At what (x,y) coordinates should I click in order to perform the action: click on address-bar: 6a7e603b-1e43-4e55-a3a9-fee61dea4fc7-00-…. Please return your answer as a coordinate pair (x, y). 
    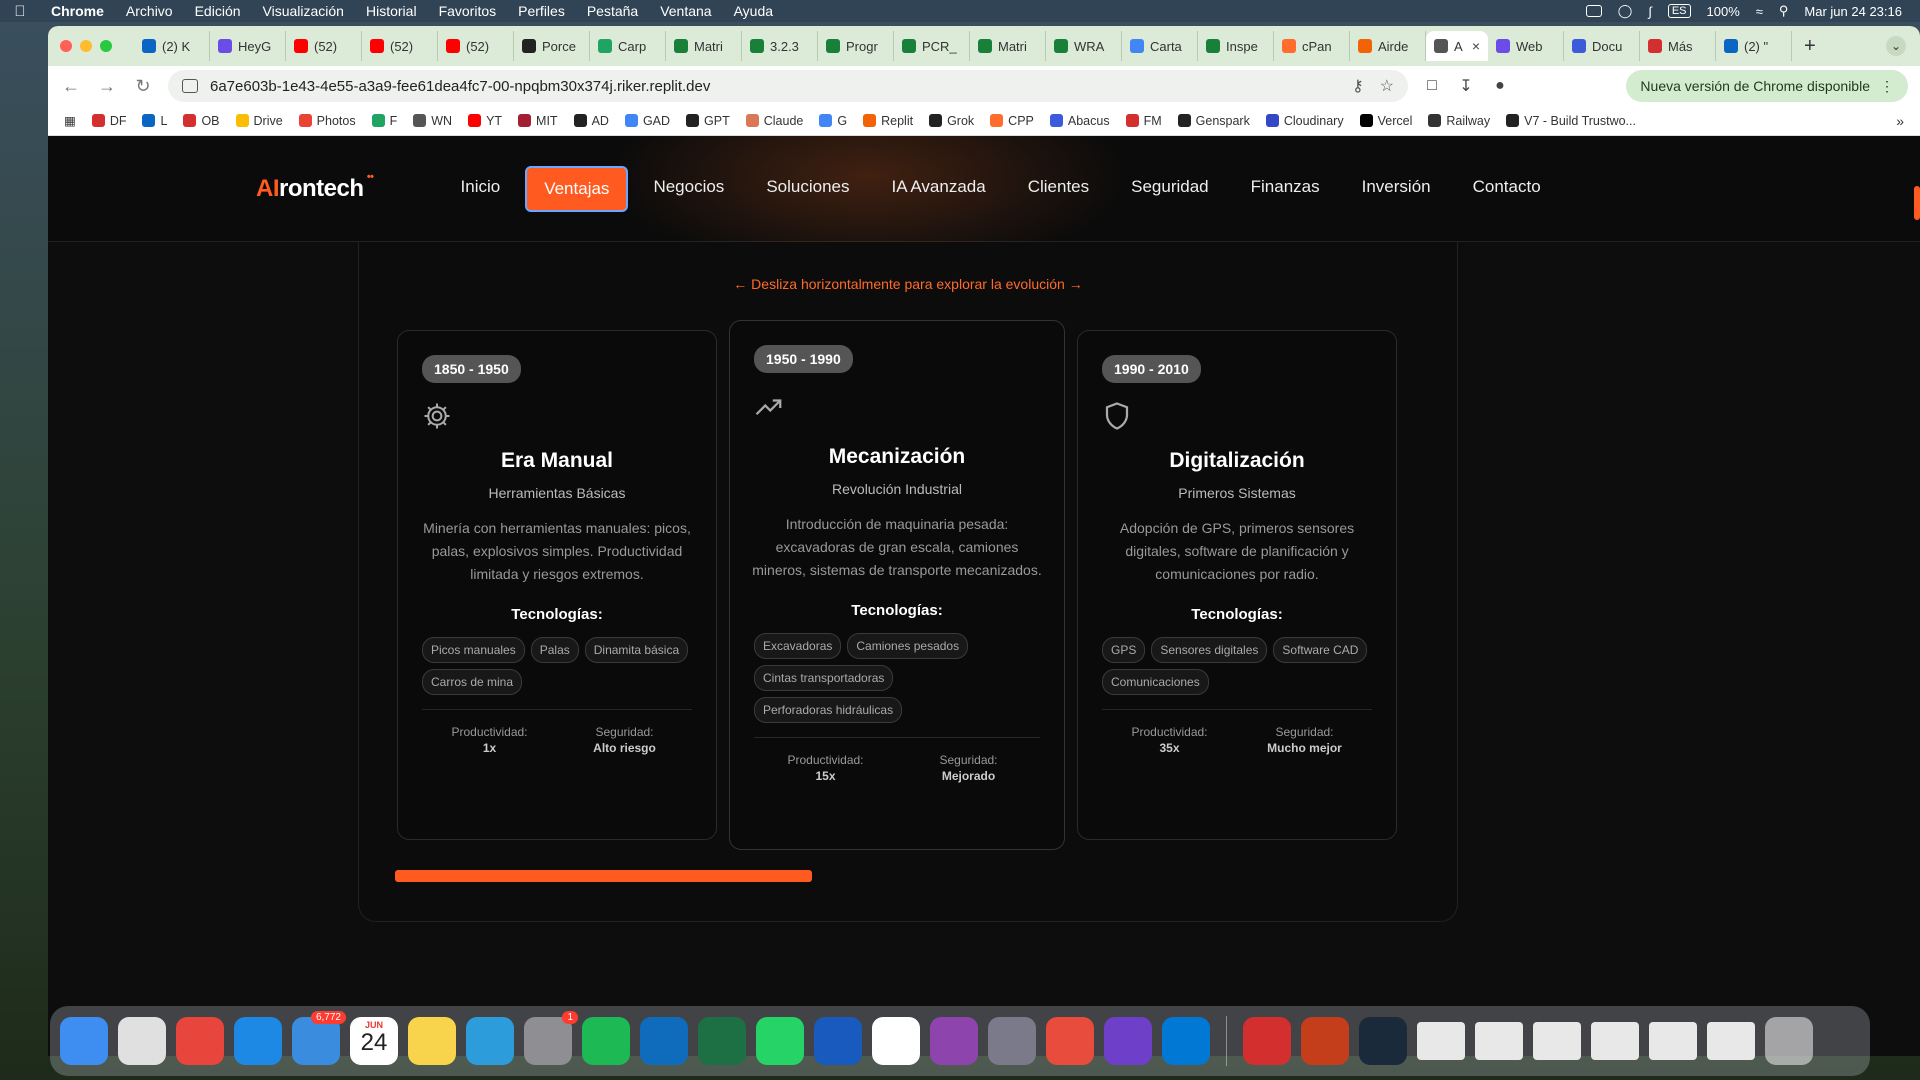
    Looking at the image, I should click on (788, 86).